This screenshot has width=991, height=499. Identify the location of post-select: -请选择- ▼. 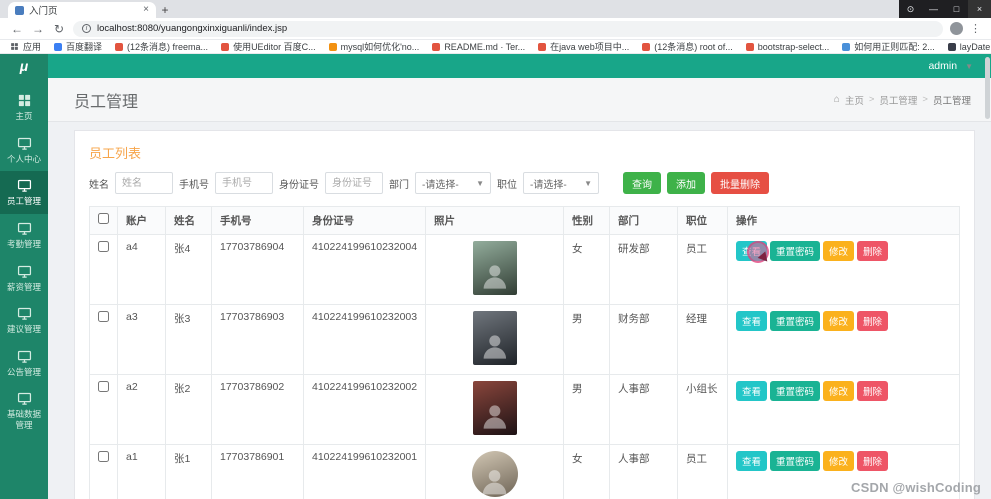
(561, 183).